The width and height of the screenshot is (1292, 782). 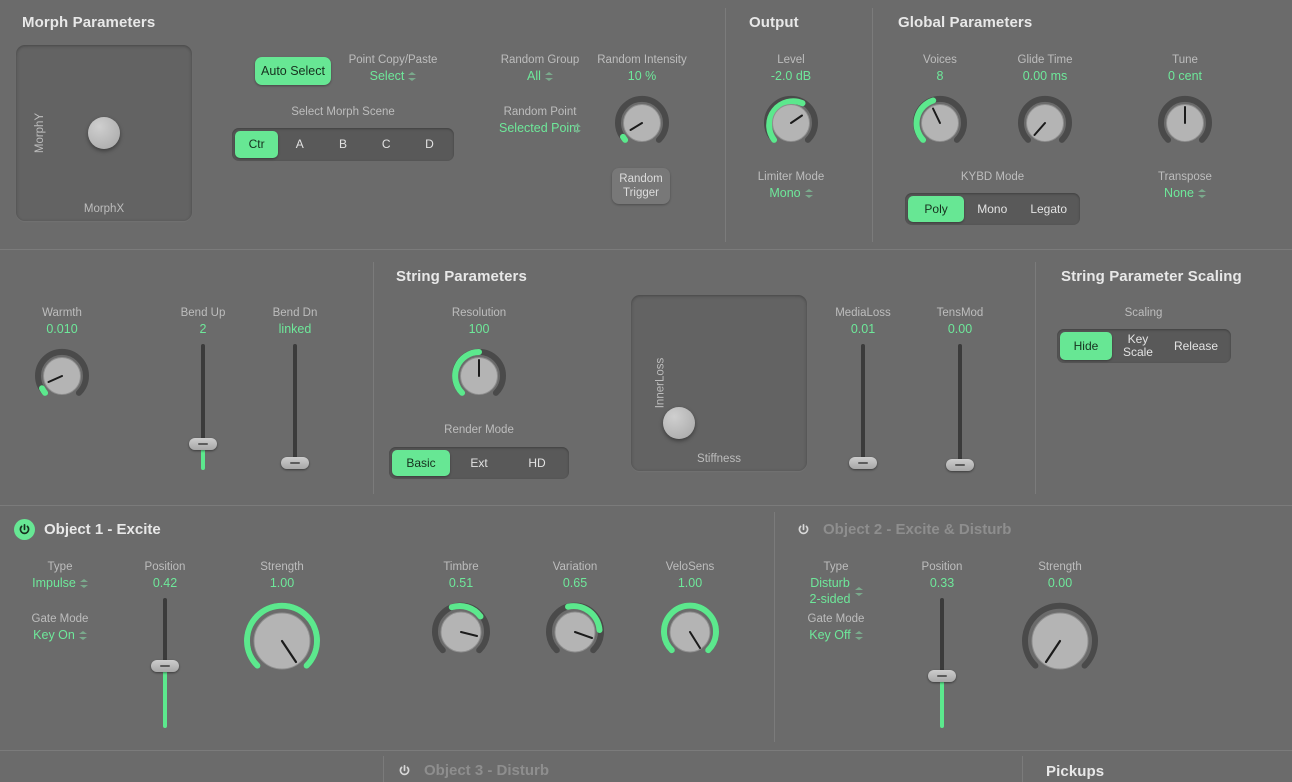 I want to click on divider-object2-left, so click(x=774, y=627).